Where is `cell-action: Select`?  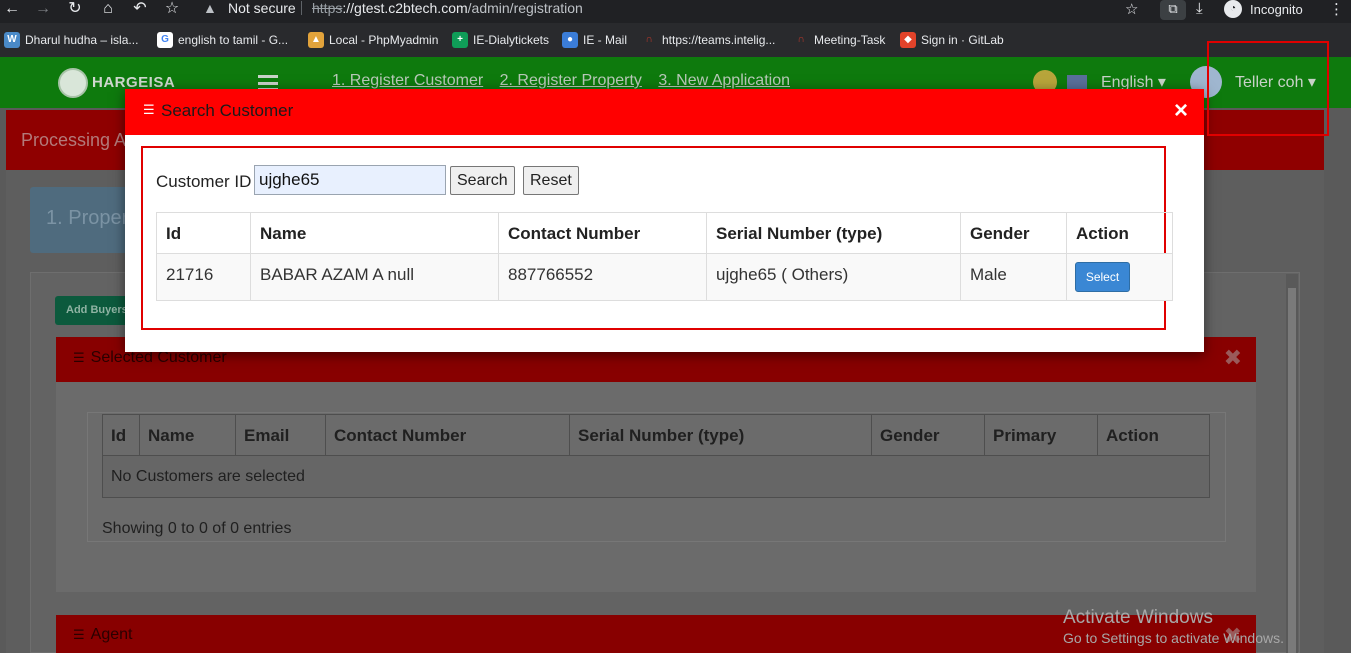 cell-action: Select is located at coordinates (1119, 277).